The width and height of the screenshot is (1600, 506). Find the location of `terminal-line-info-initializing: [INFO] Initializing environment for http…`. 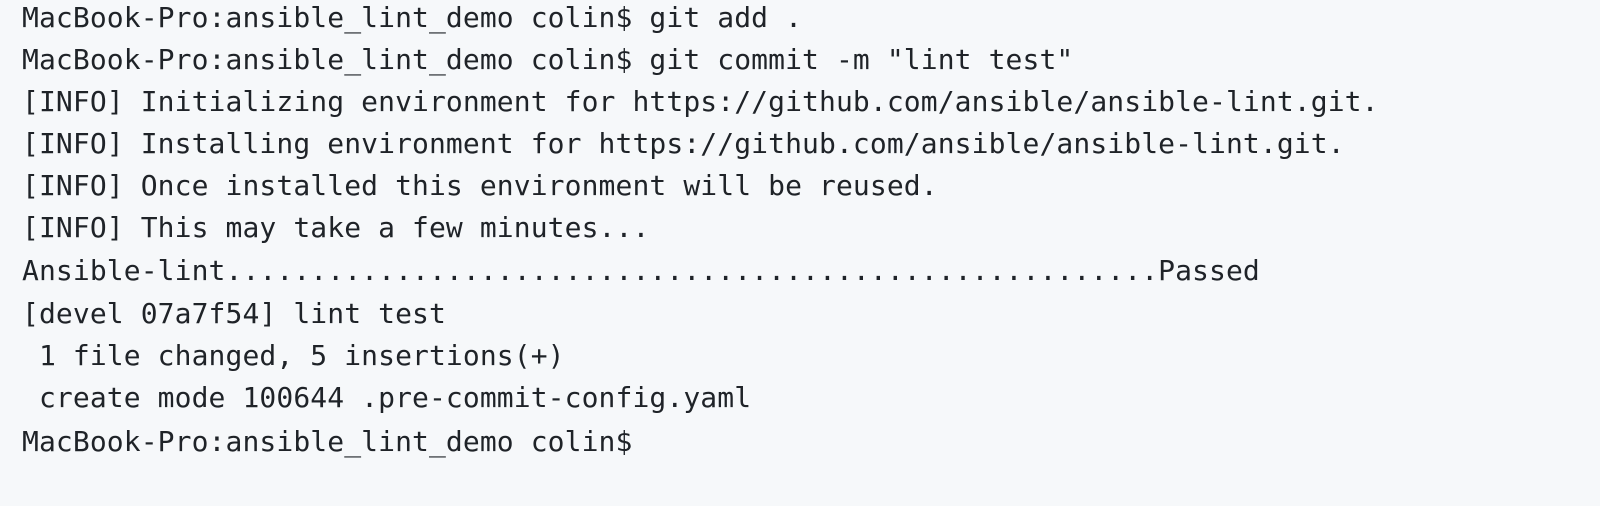

terminal-line-info-initializing: [INFO] Initializing environment for http… is located at coordinates (700, 101).